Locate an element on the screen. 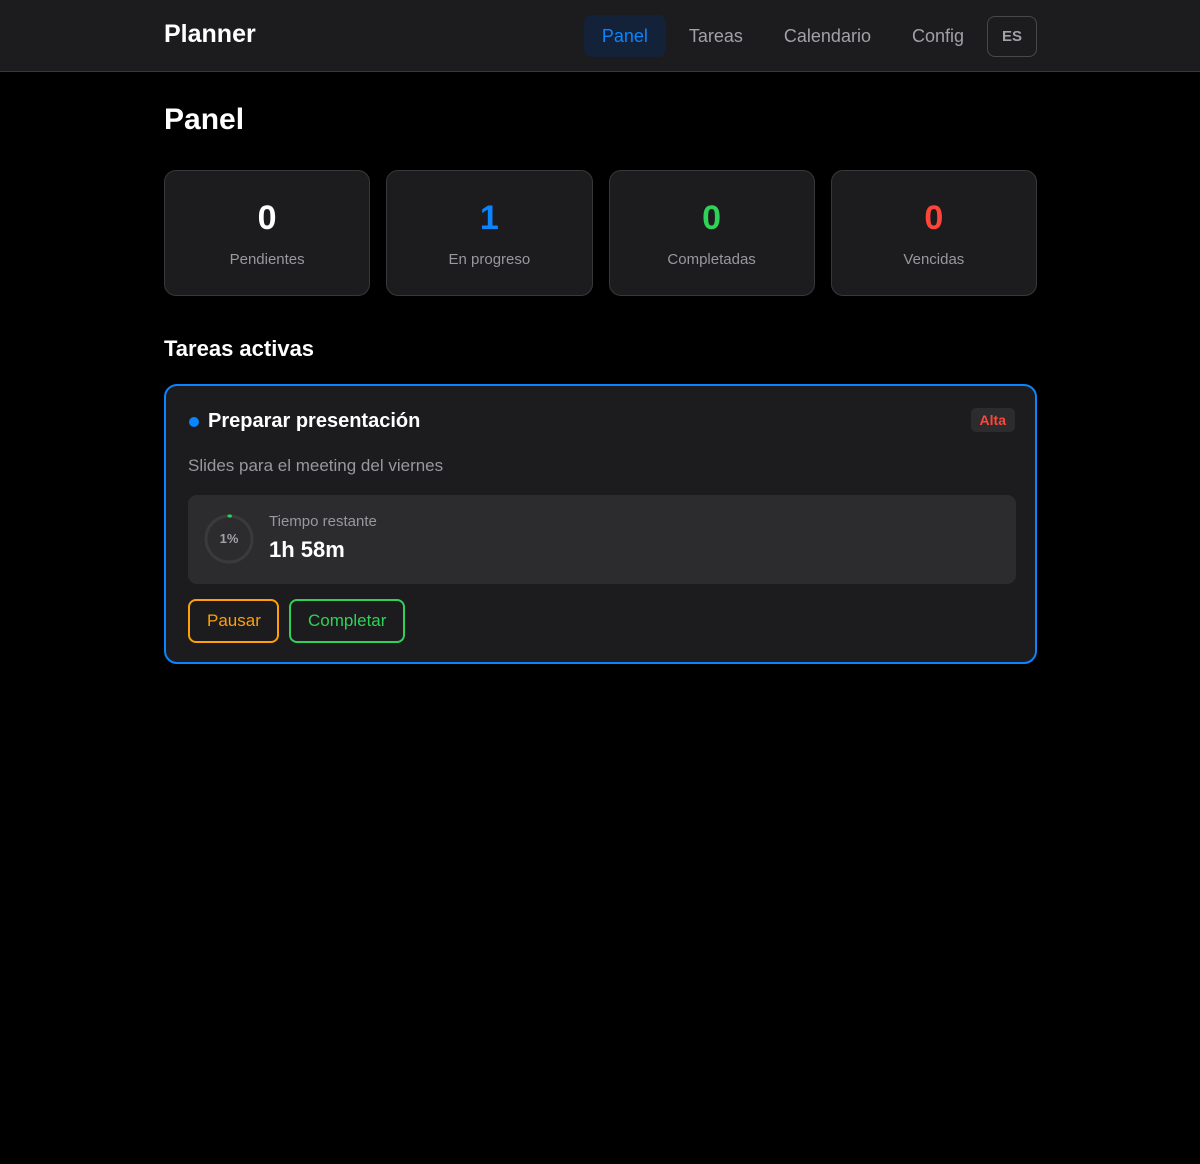 The width and height of the screenshot is (1200, 1164). time-remaining-value: 1h 58m is located at coordinates (307, 549).